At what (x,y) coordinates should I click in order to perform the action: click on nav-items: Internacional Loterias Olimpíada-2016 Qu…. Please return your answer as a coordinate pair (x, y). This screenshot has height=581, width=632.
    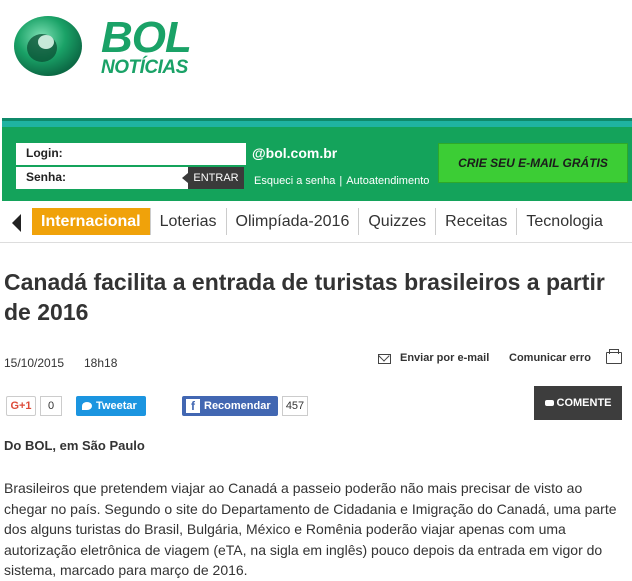
    Looking at the image, I should click on (322, 221).